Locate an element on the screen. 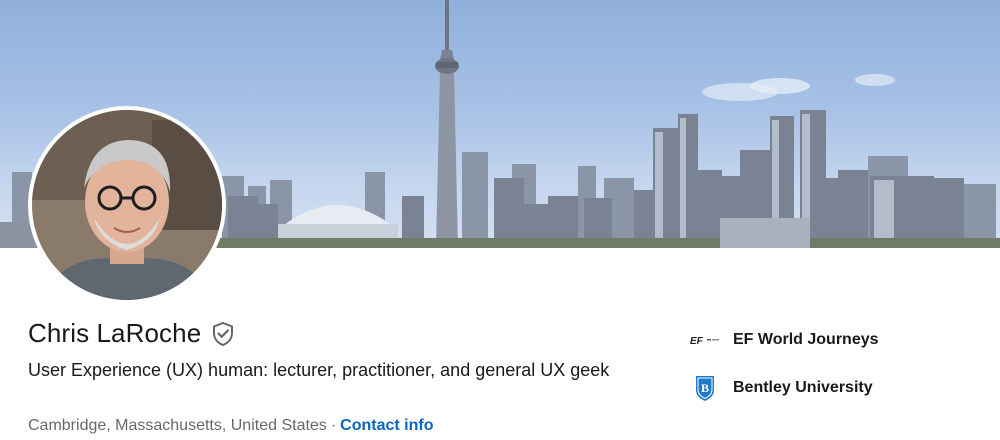 The height and width of the screenshot is (440, 1000). contact-info-link: Contact info is located at coordinates (386, 425).